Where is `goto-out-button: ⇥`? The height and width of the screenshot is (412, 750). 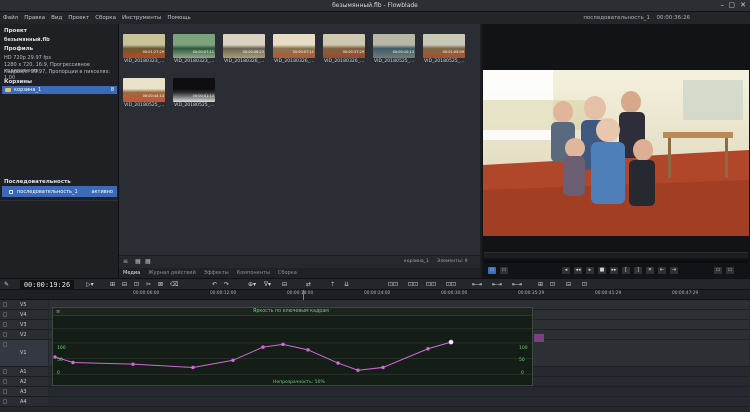 goto-out-button: ⇥ is located at coordinates (674, 270).